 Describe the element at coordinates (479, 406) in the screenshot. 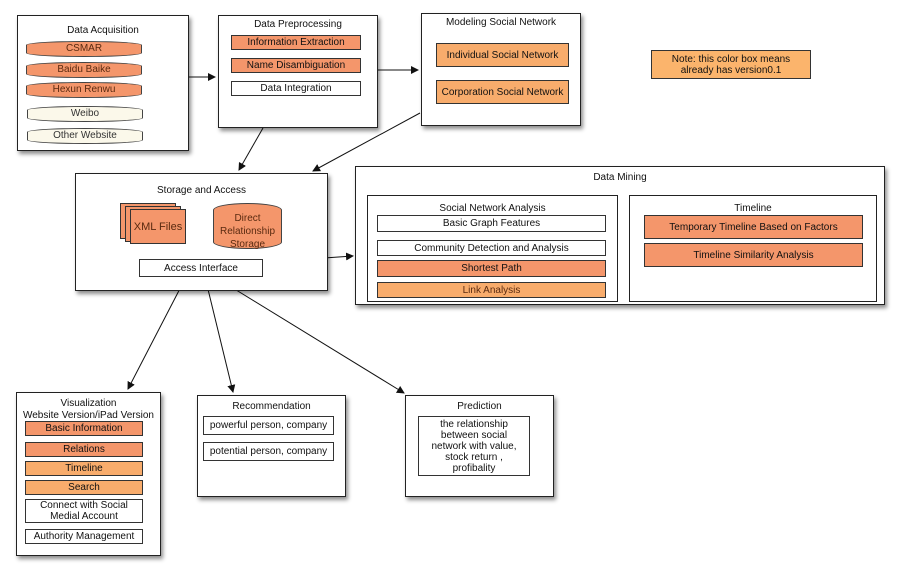

I see `prediction-title: Prediction` at that location.